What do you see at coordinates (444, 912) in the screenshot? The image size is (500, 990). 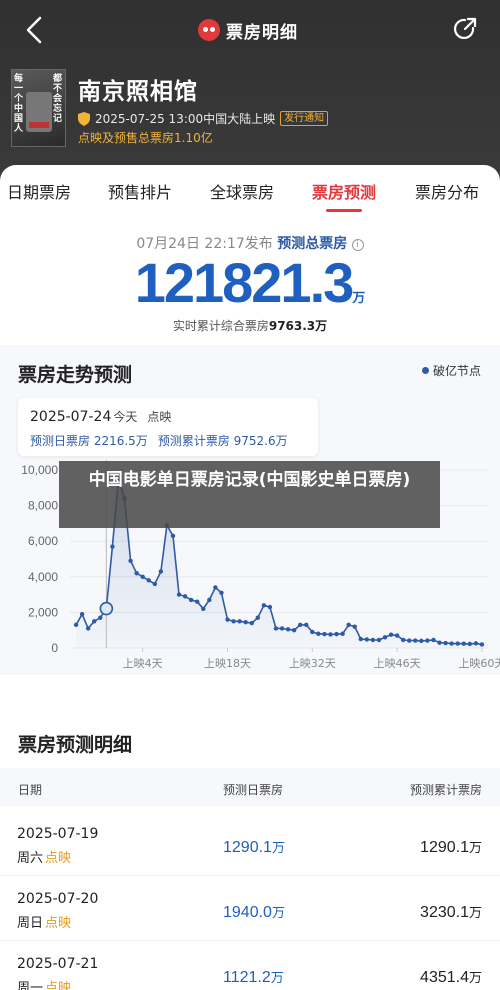 I see `row-cumulative-value: 3230.1` at bounding box center [444, 912].